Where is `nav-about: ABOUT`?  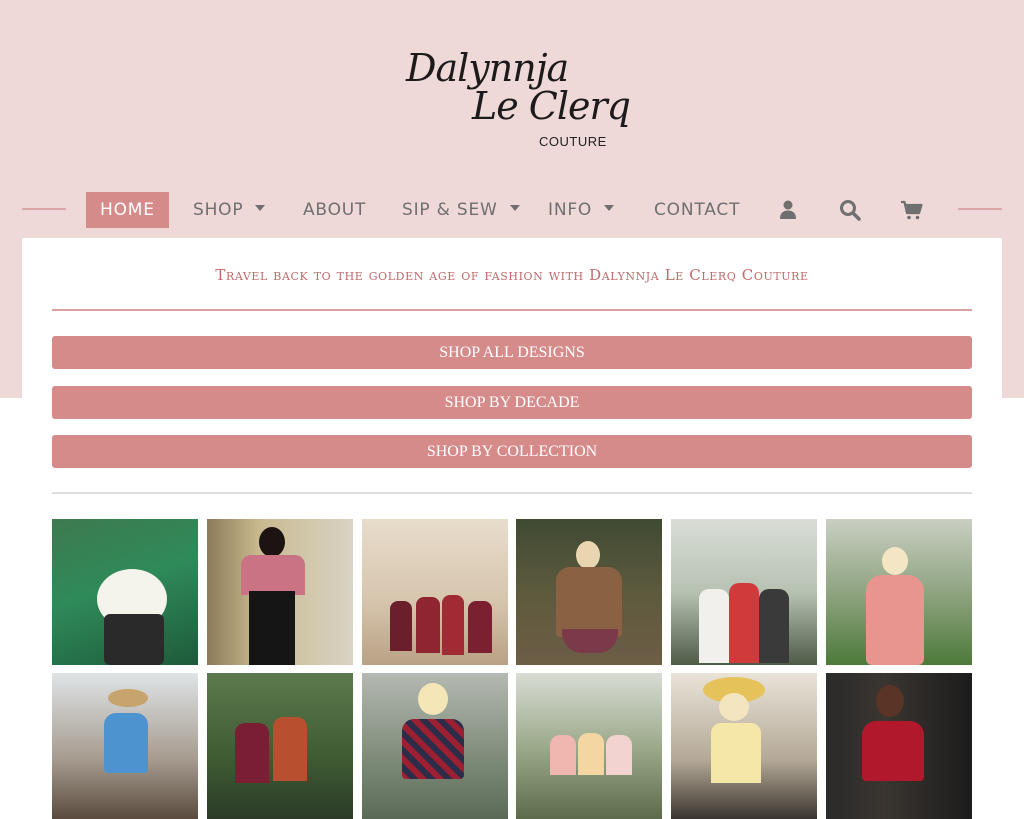 nav-about: ABOUT is located at coordinates (334, 210).